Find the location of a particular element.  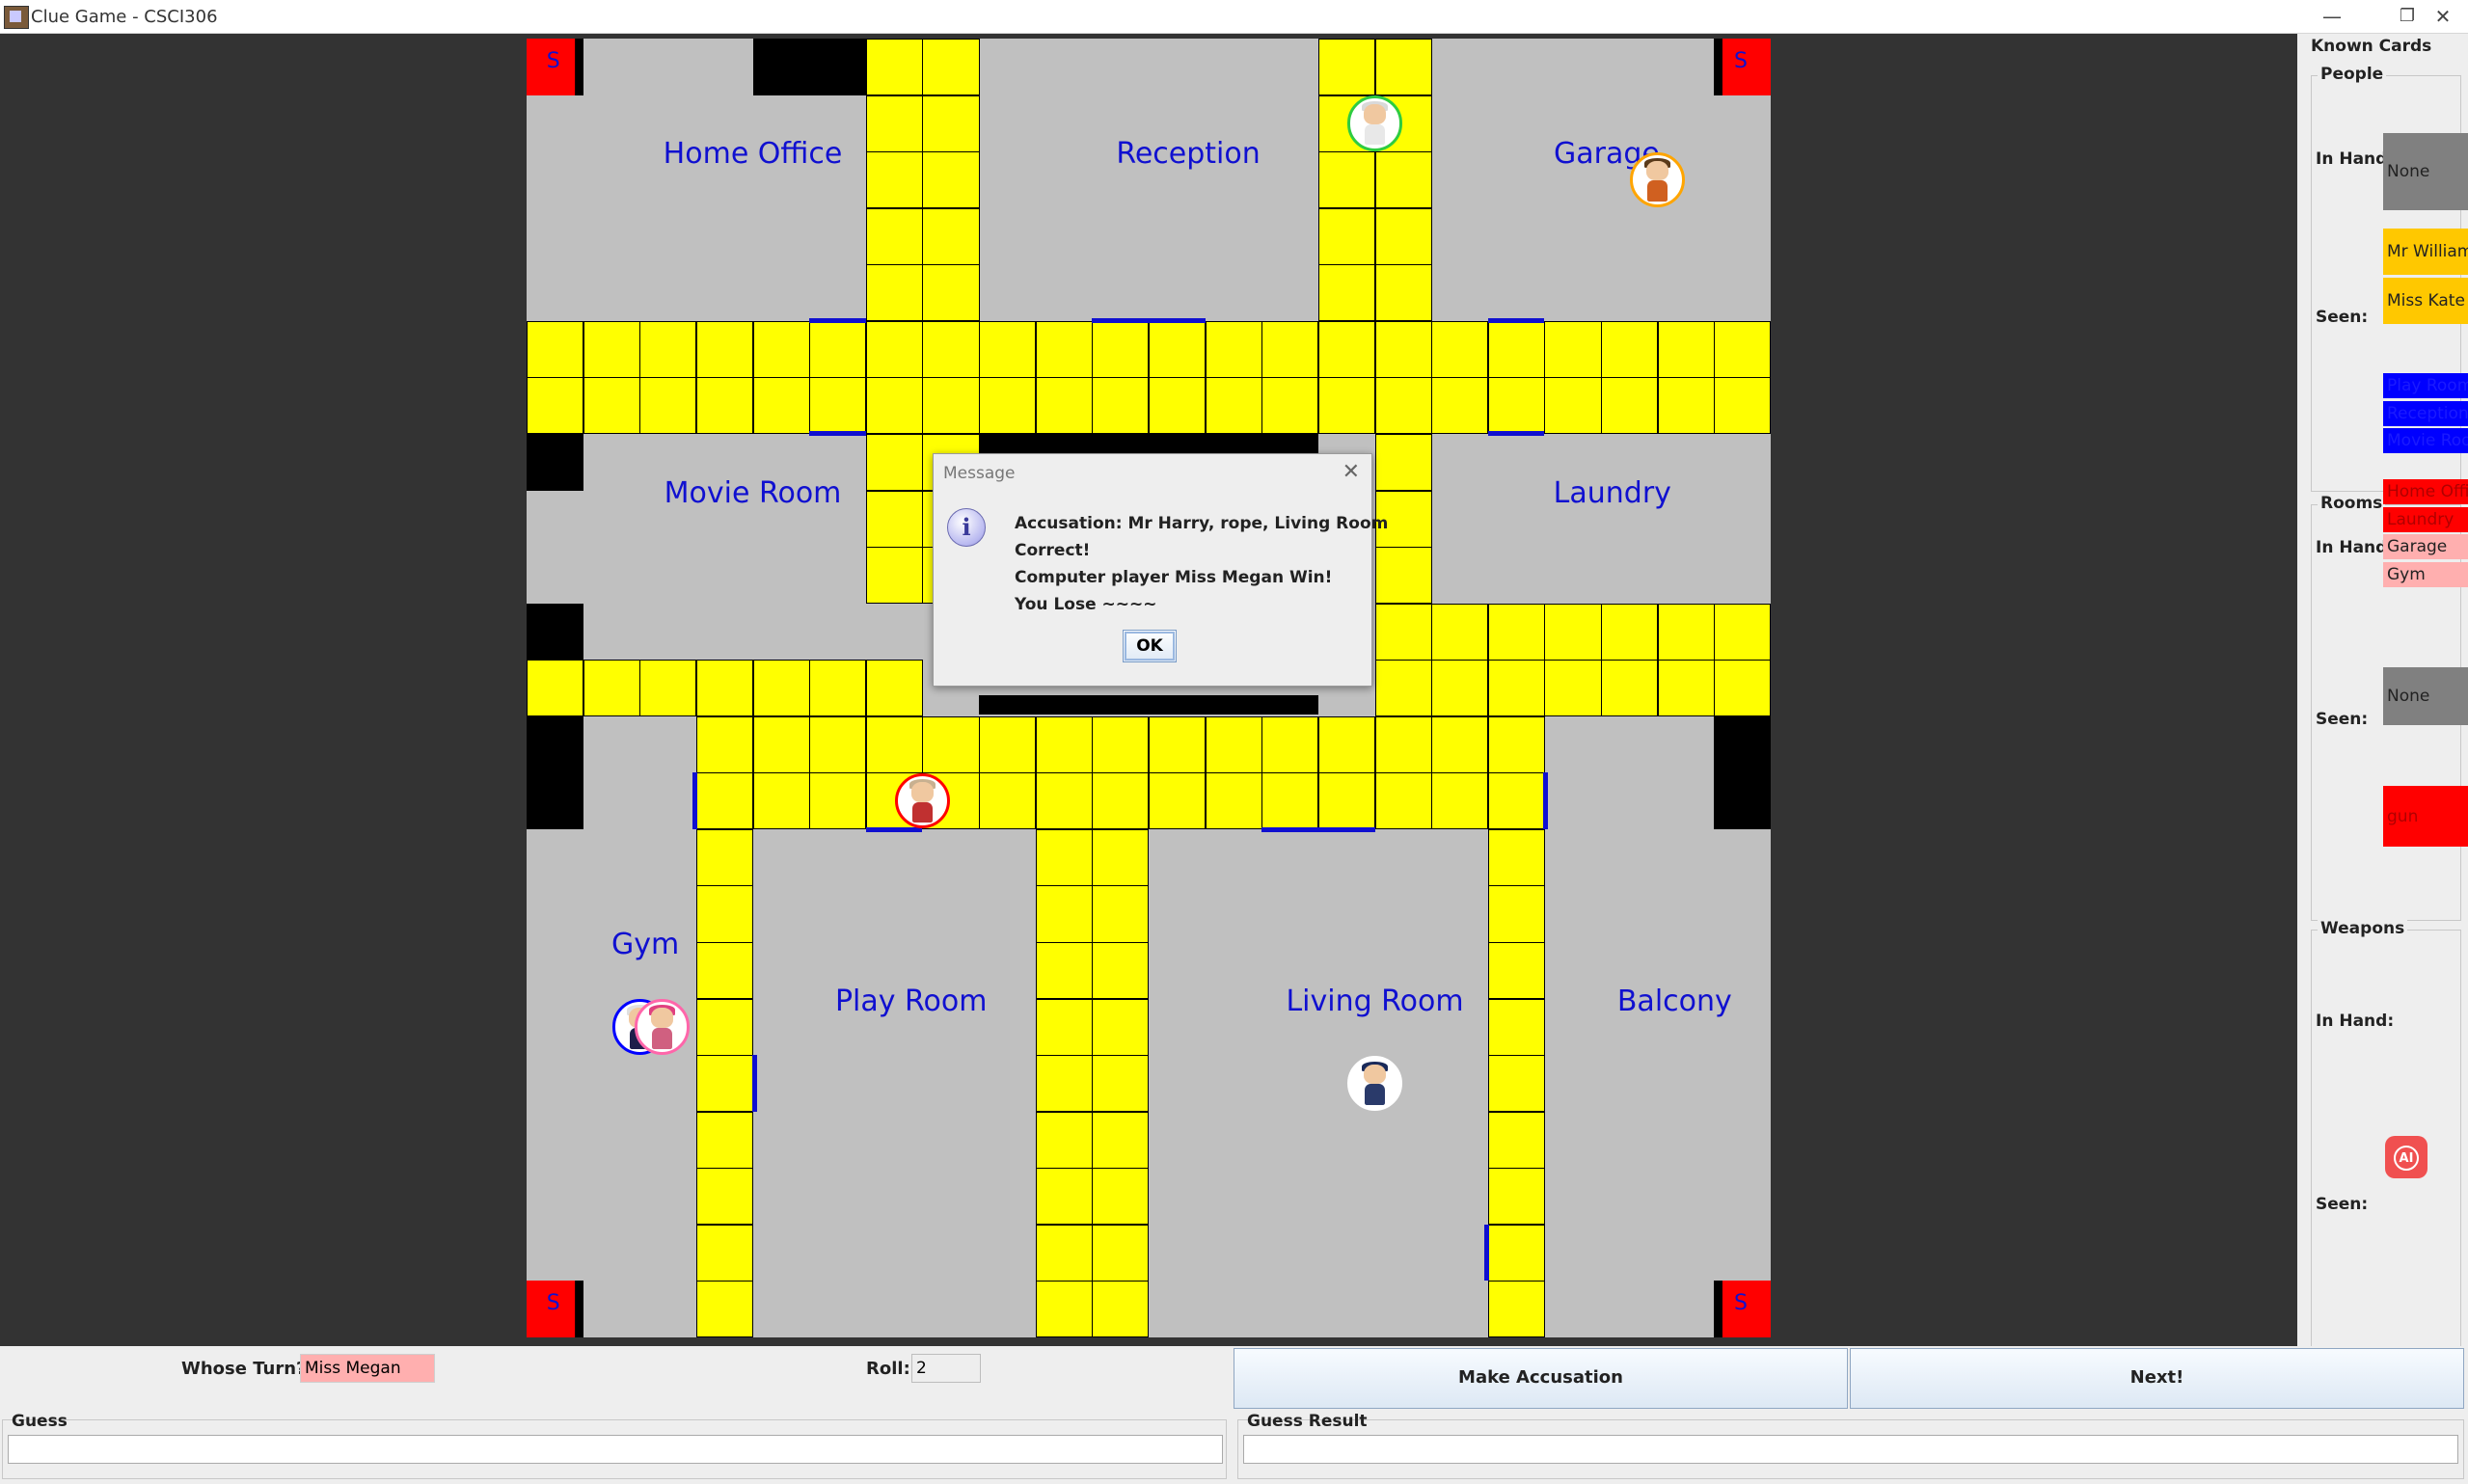

minimize-button: — is located at coordinates (2332, 16).